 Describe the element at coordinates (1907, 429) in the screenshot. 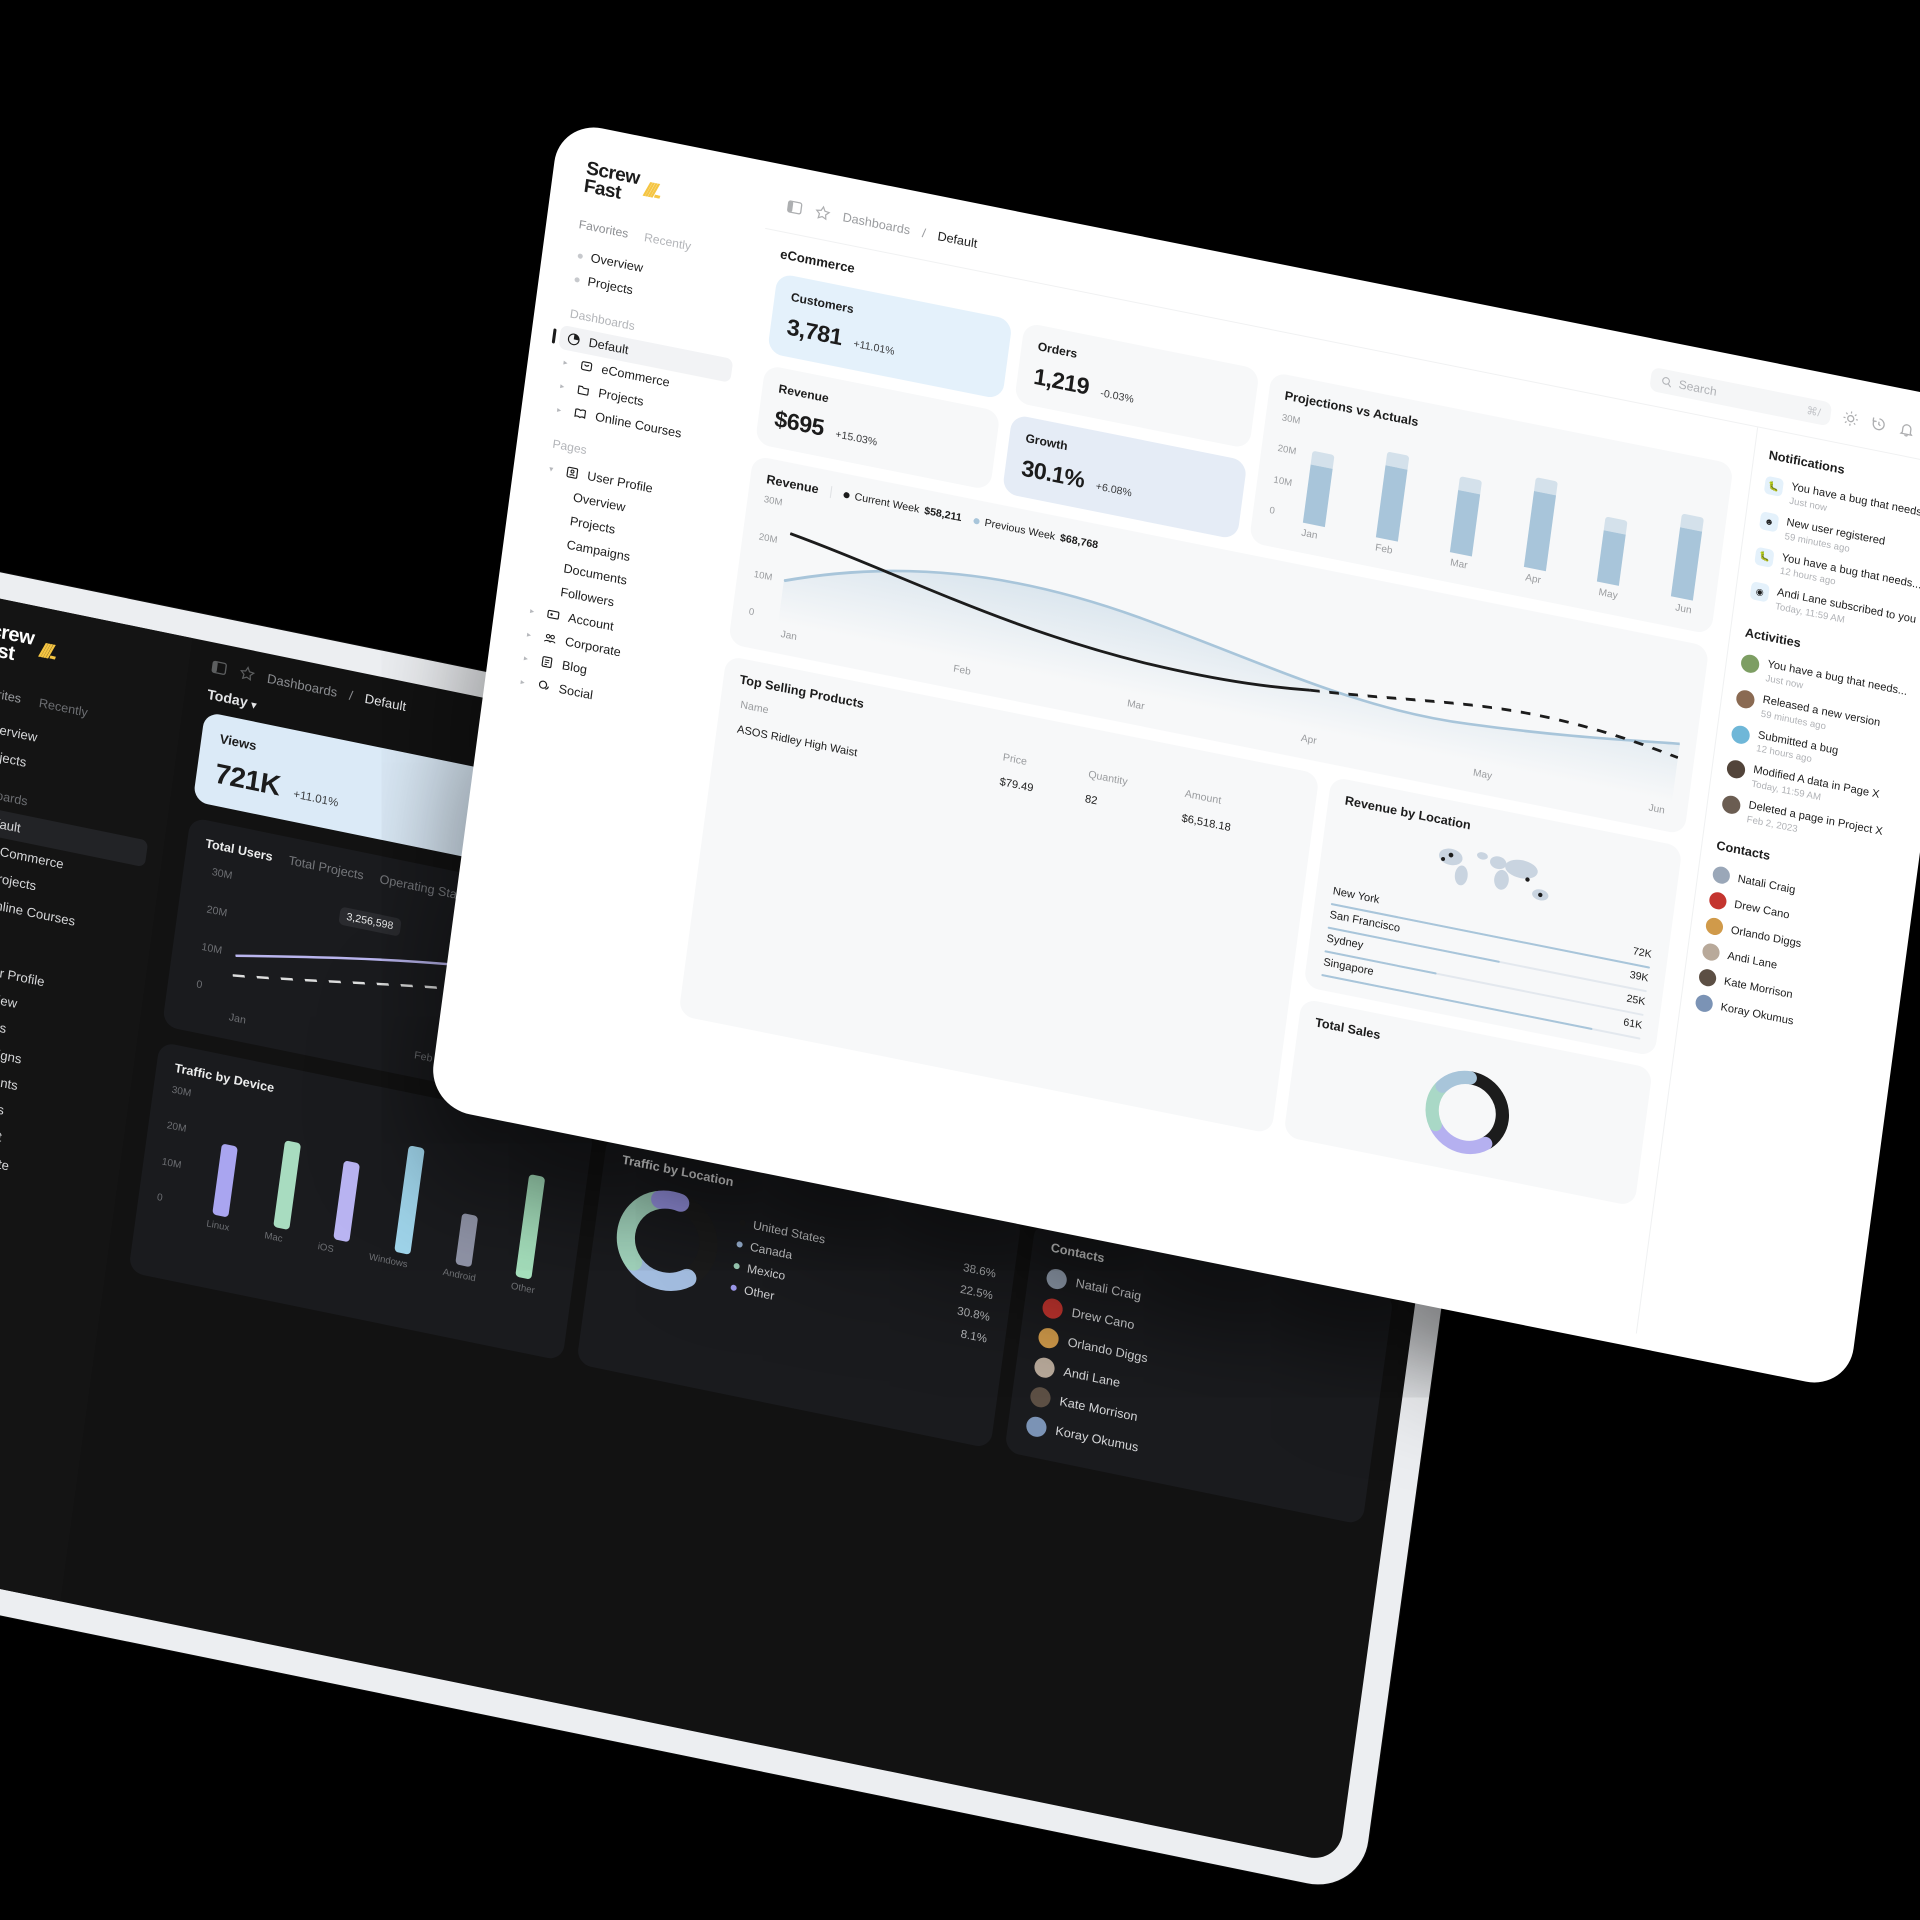

I see `bell-icon` at that location.